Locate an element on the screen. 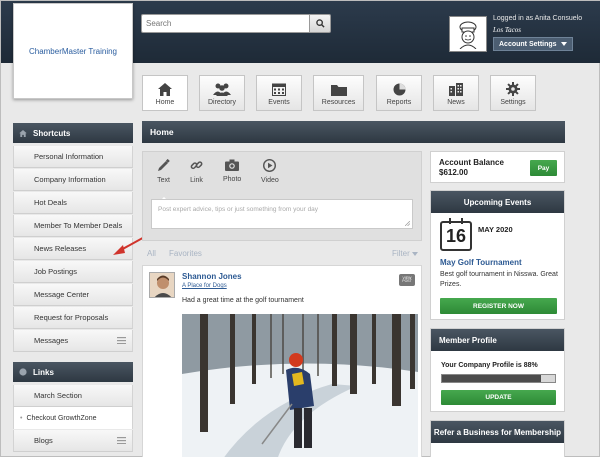  search-icon is located at coordinates (320, 23).